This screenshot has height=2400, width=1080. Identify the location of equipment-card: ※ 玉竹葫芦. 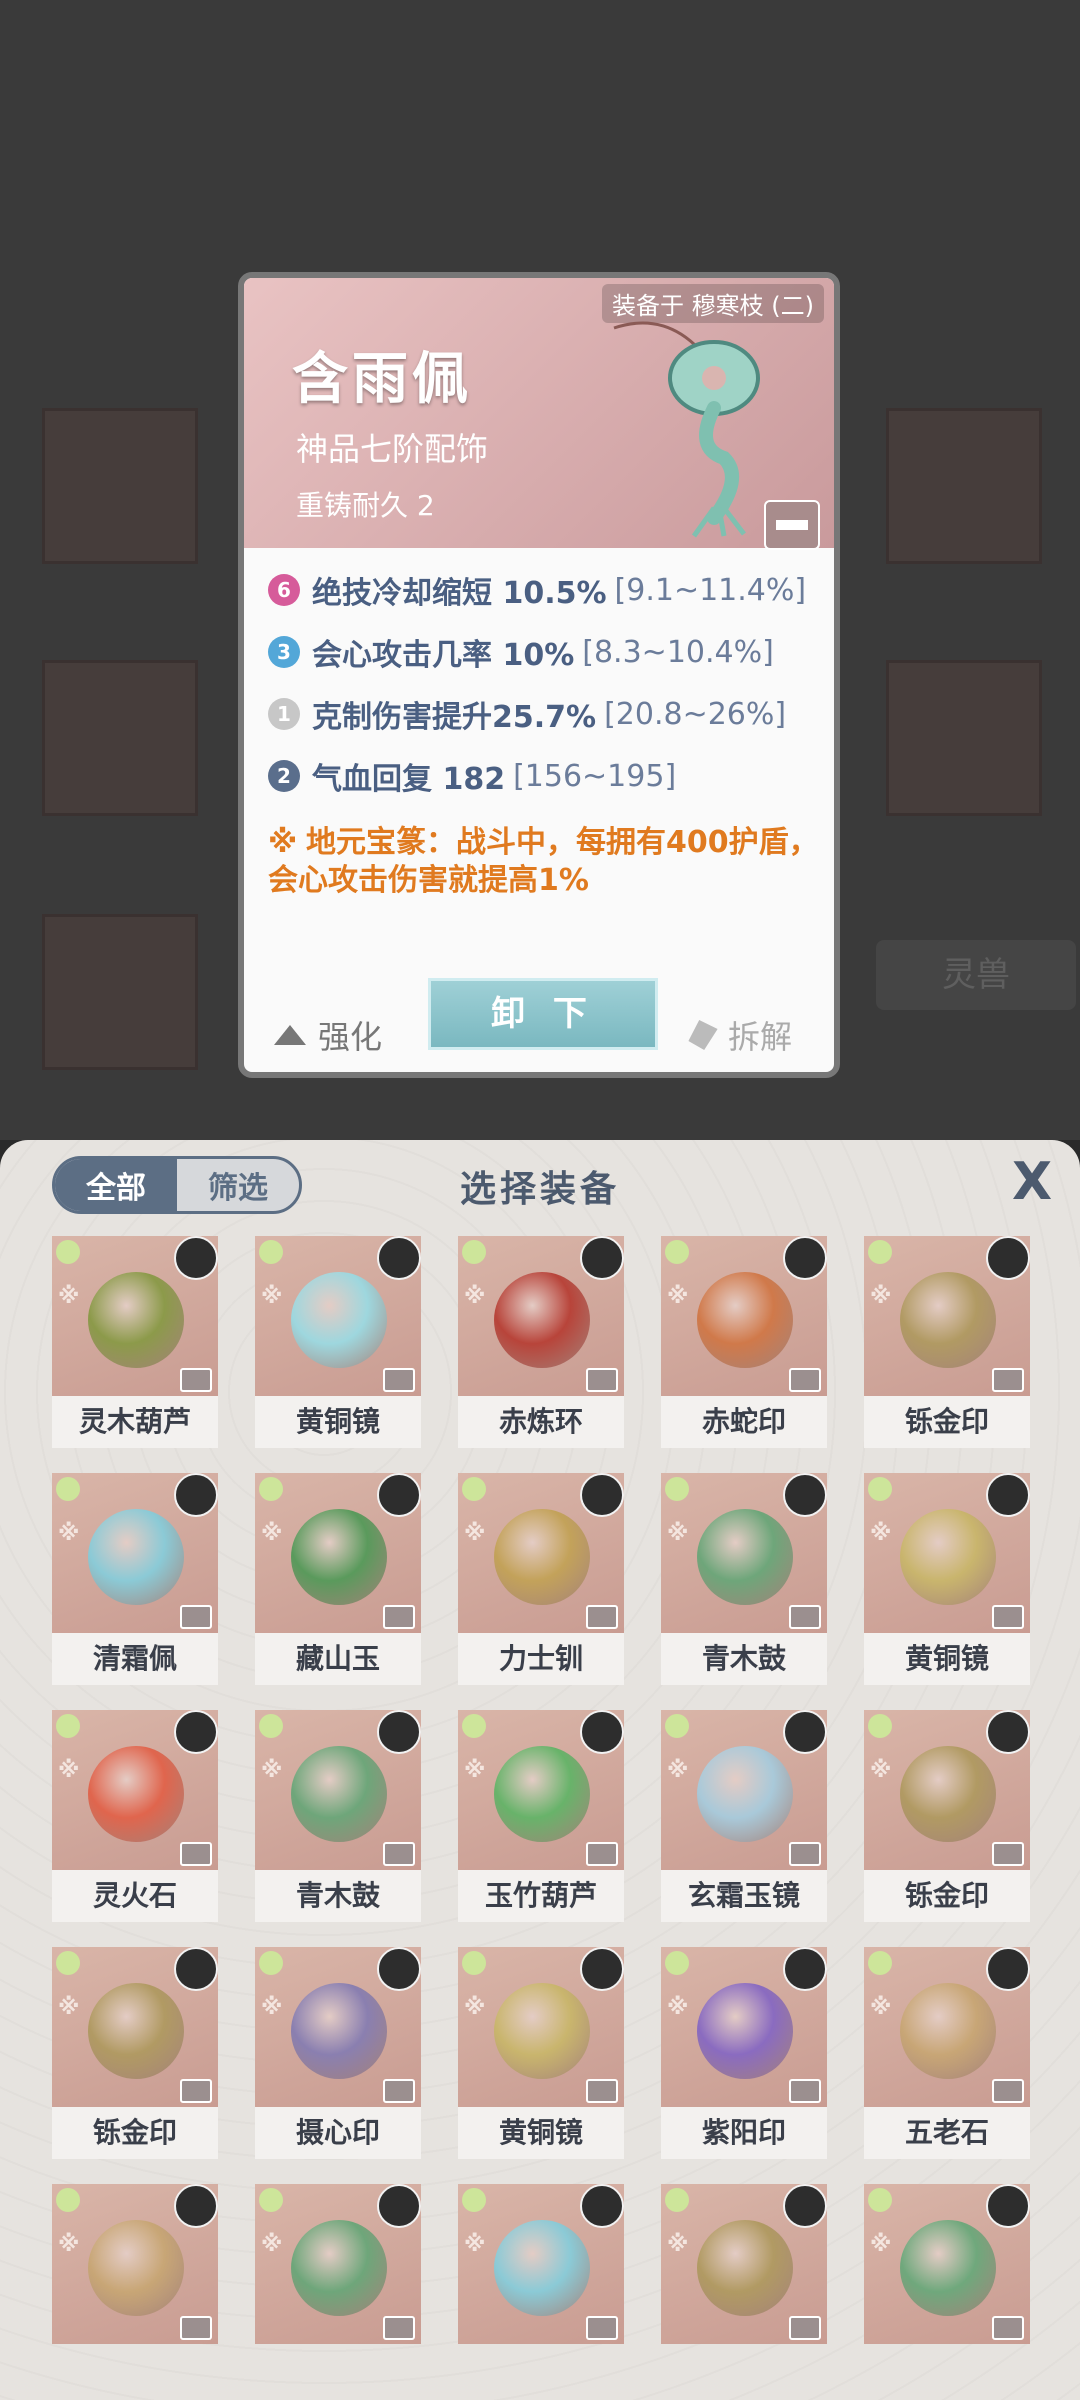
(541, 1816).